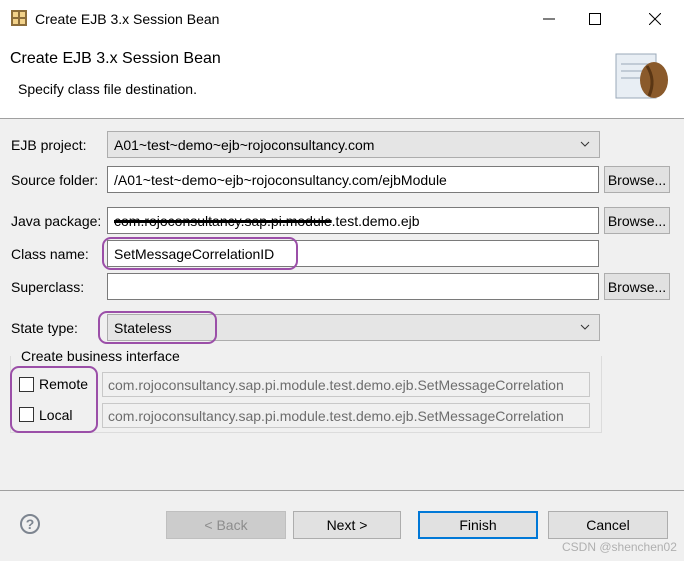 The image size is (684, 561). Describe the element at coordinates (107, 89) in the screenshot. I see `page-subtitle: Specify class file destination.` at that location.